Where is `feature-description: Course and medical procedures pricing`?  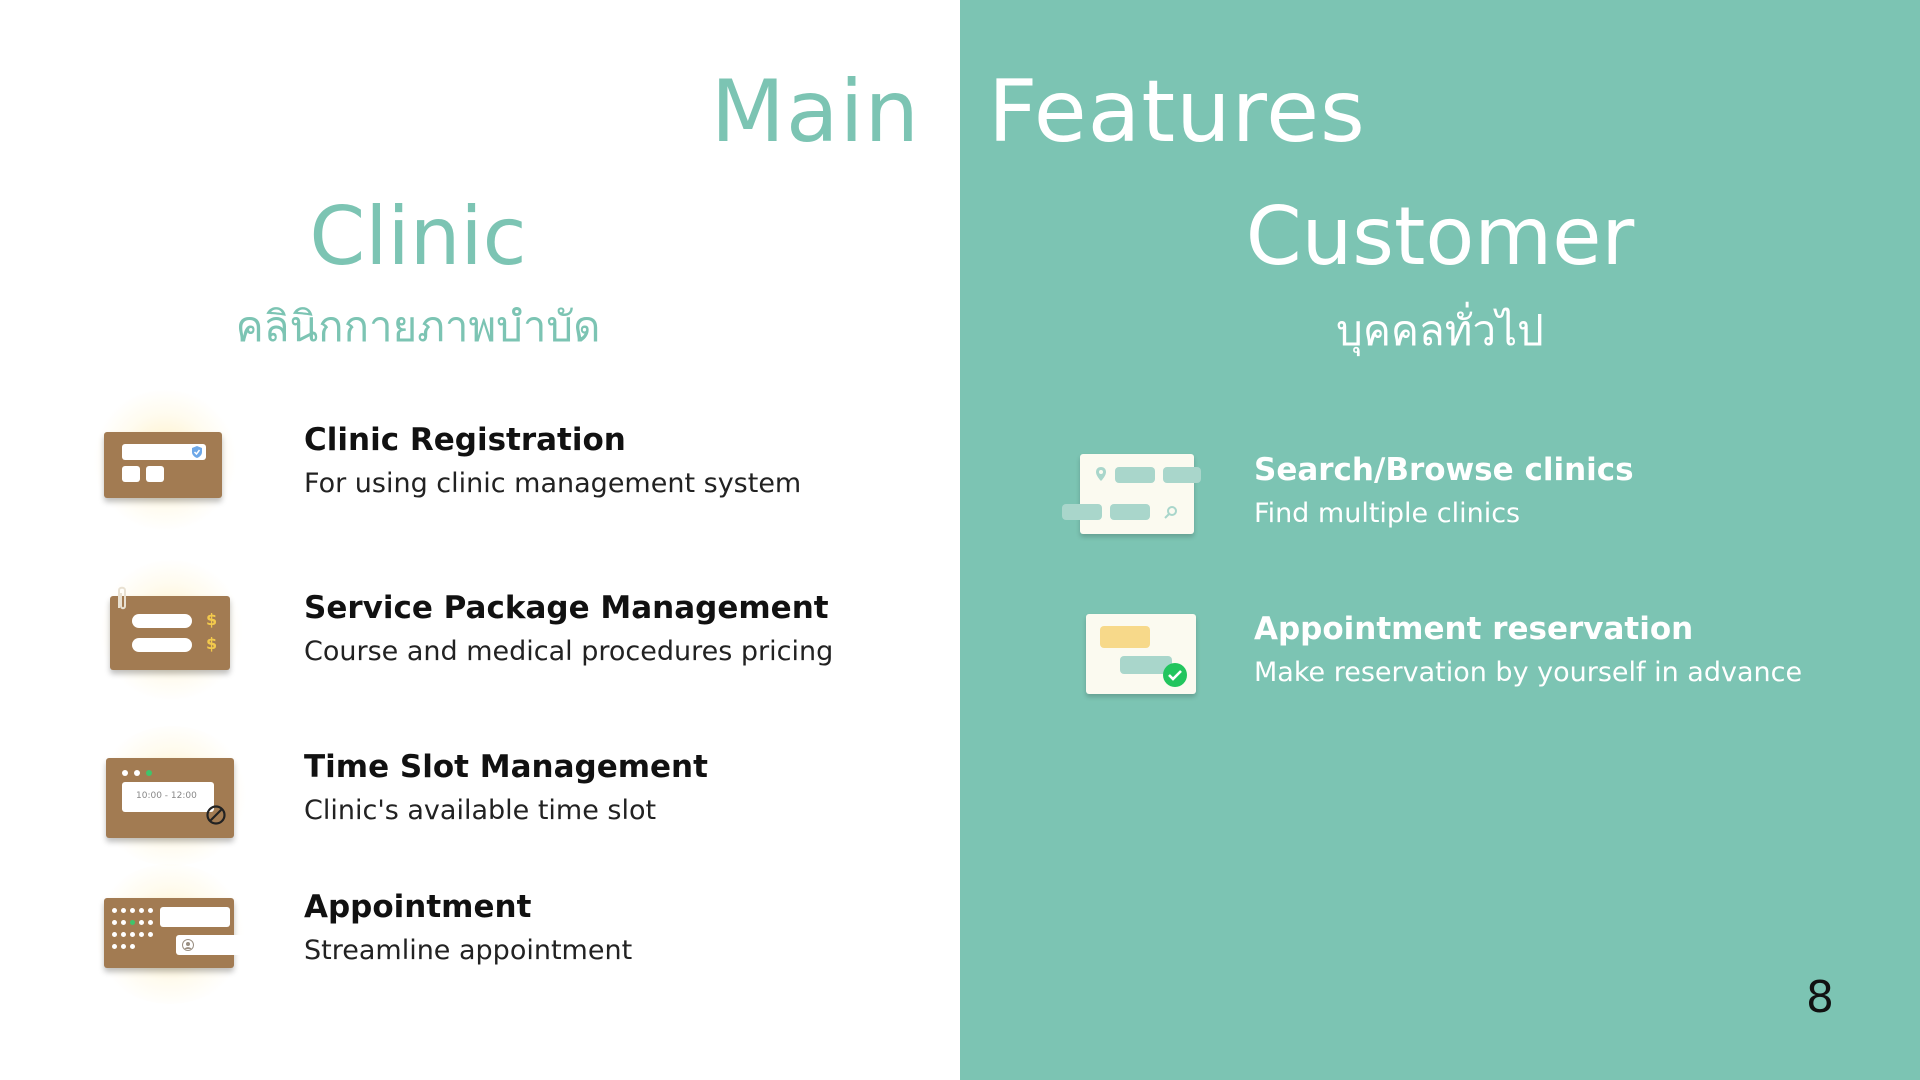 feature-description: Course and medical procedures pricing is located at coordinates (569, 651).